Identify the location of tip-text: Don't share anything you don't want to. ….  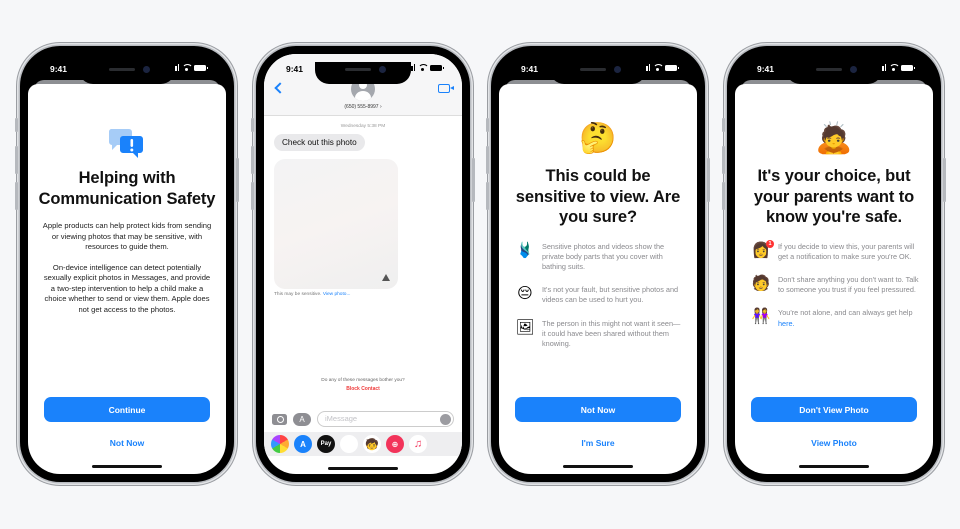
(848, 284).